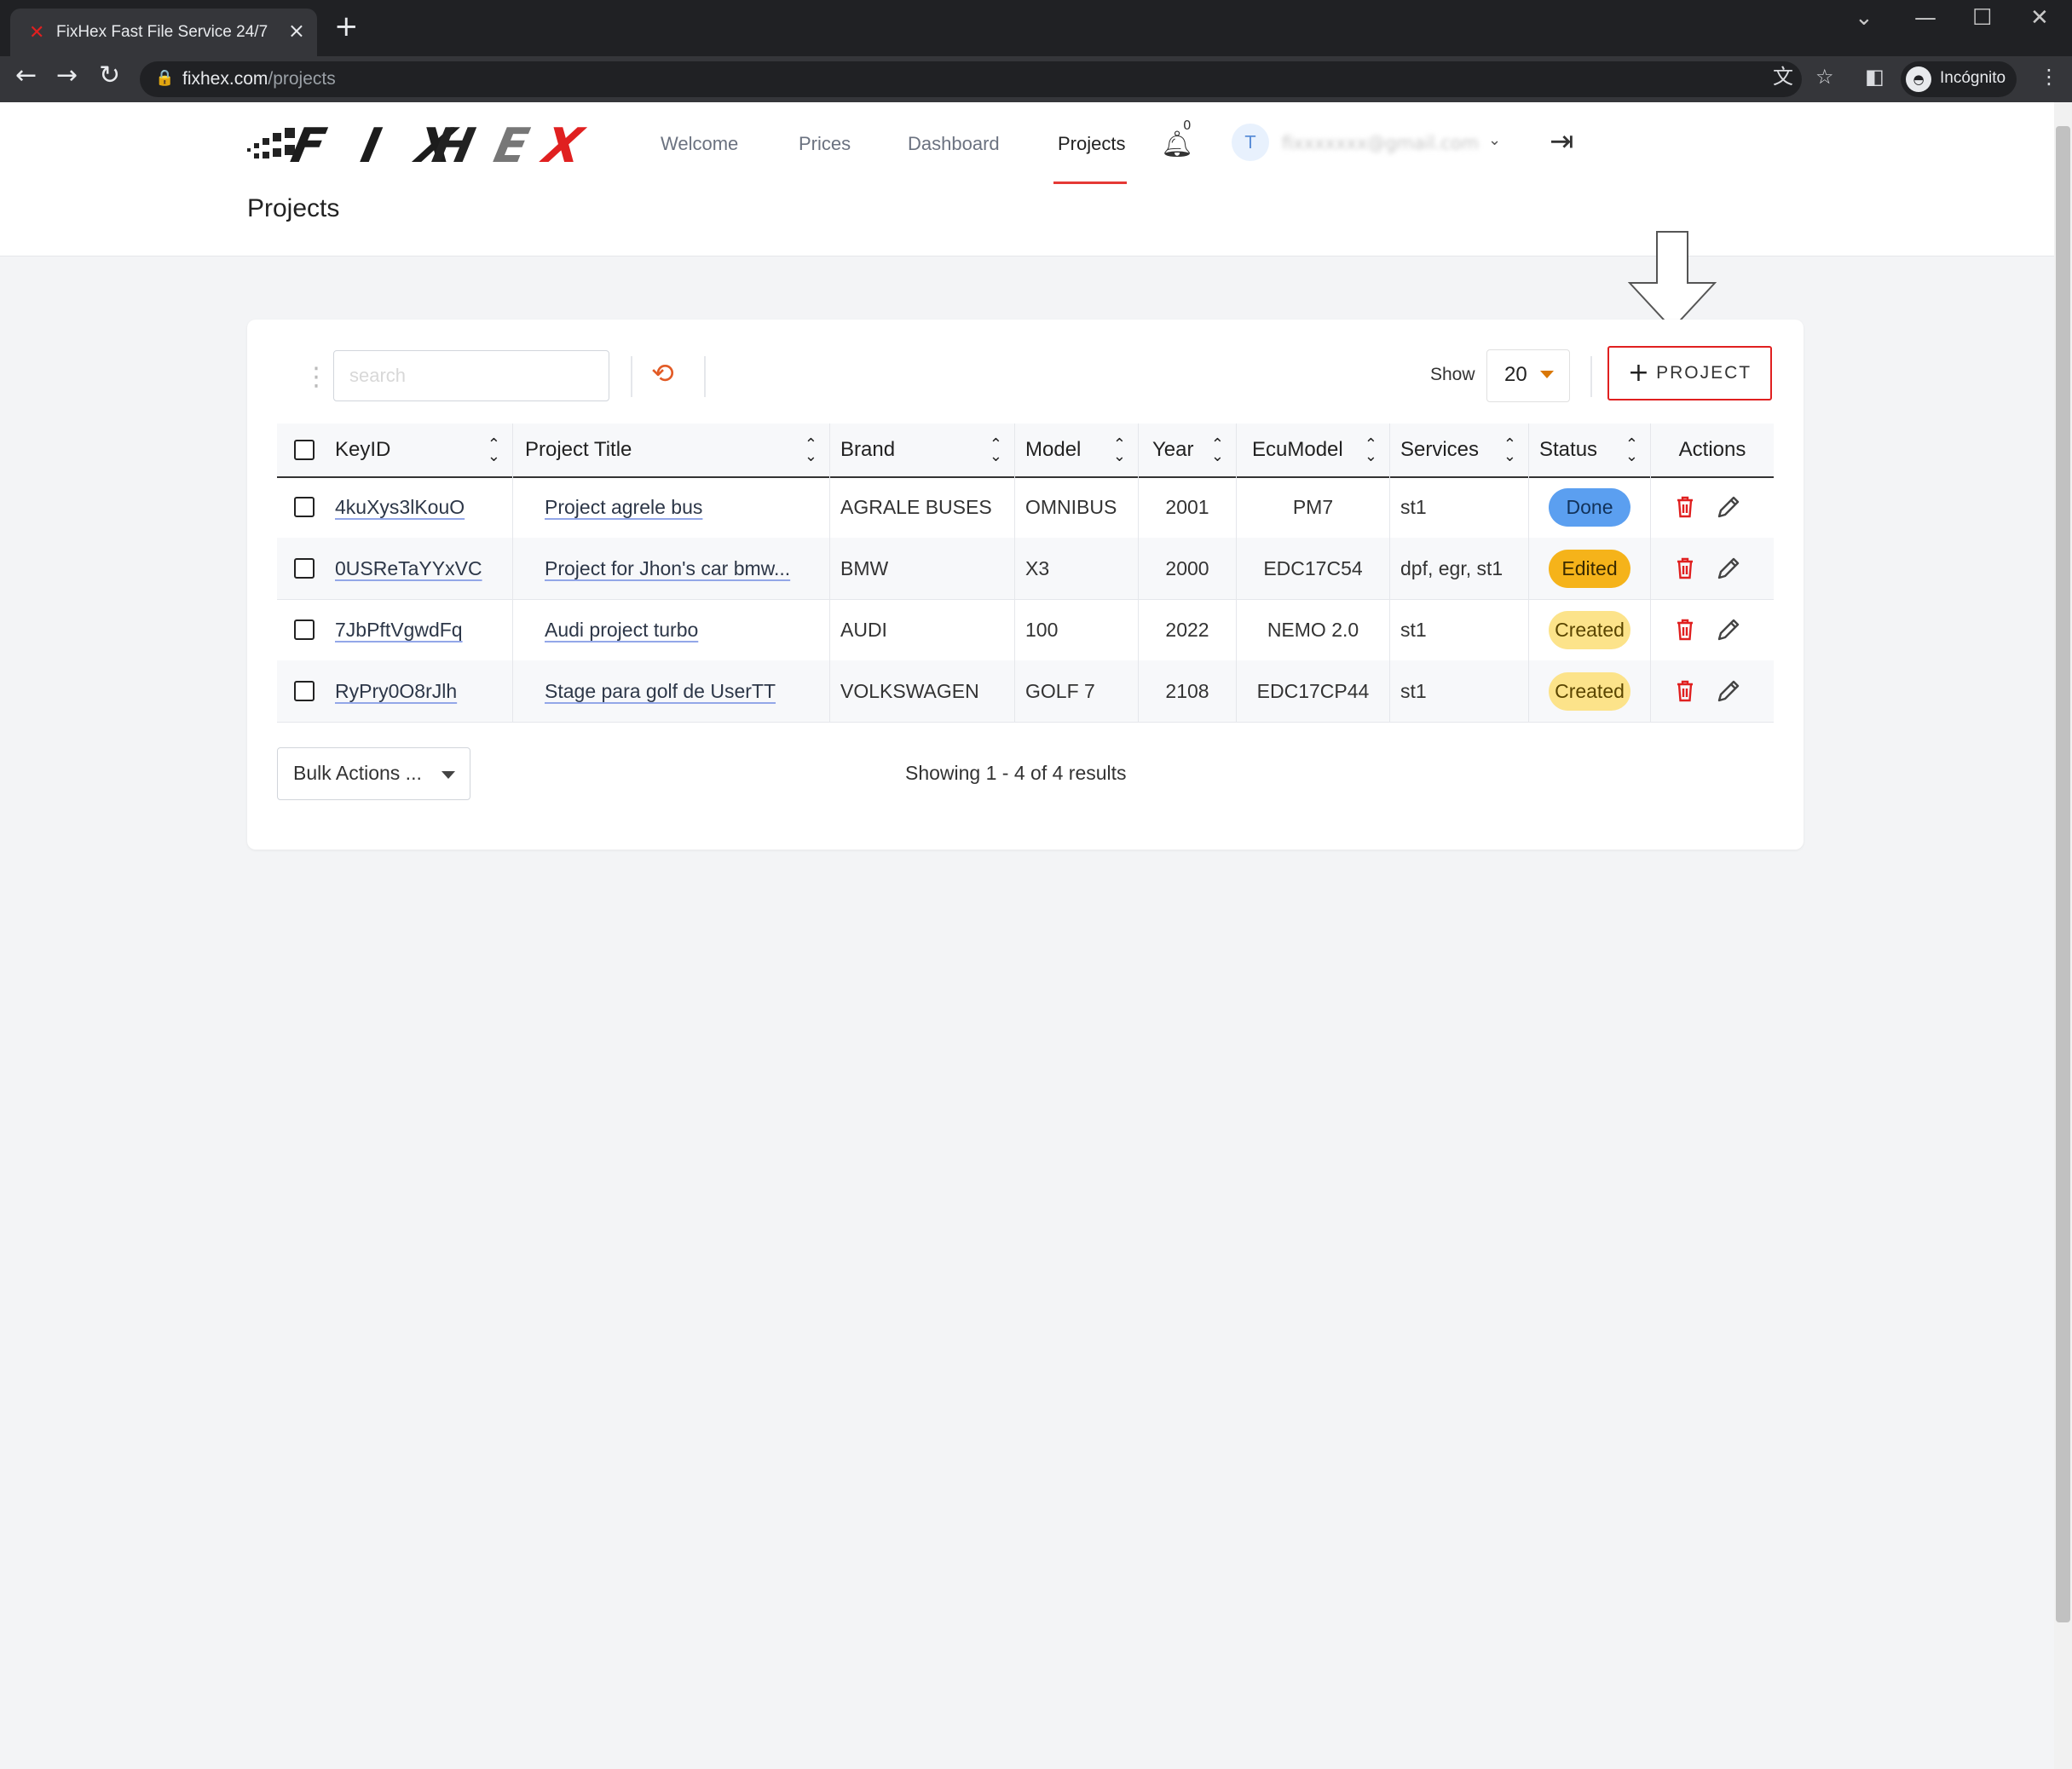  I want to click on keyid-link: 7JbPftVgwdFq, so click(399, 630).